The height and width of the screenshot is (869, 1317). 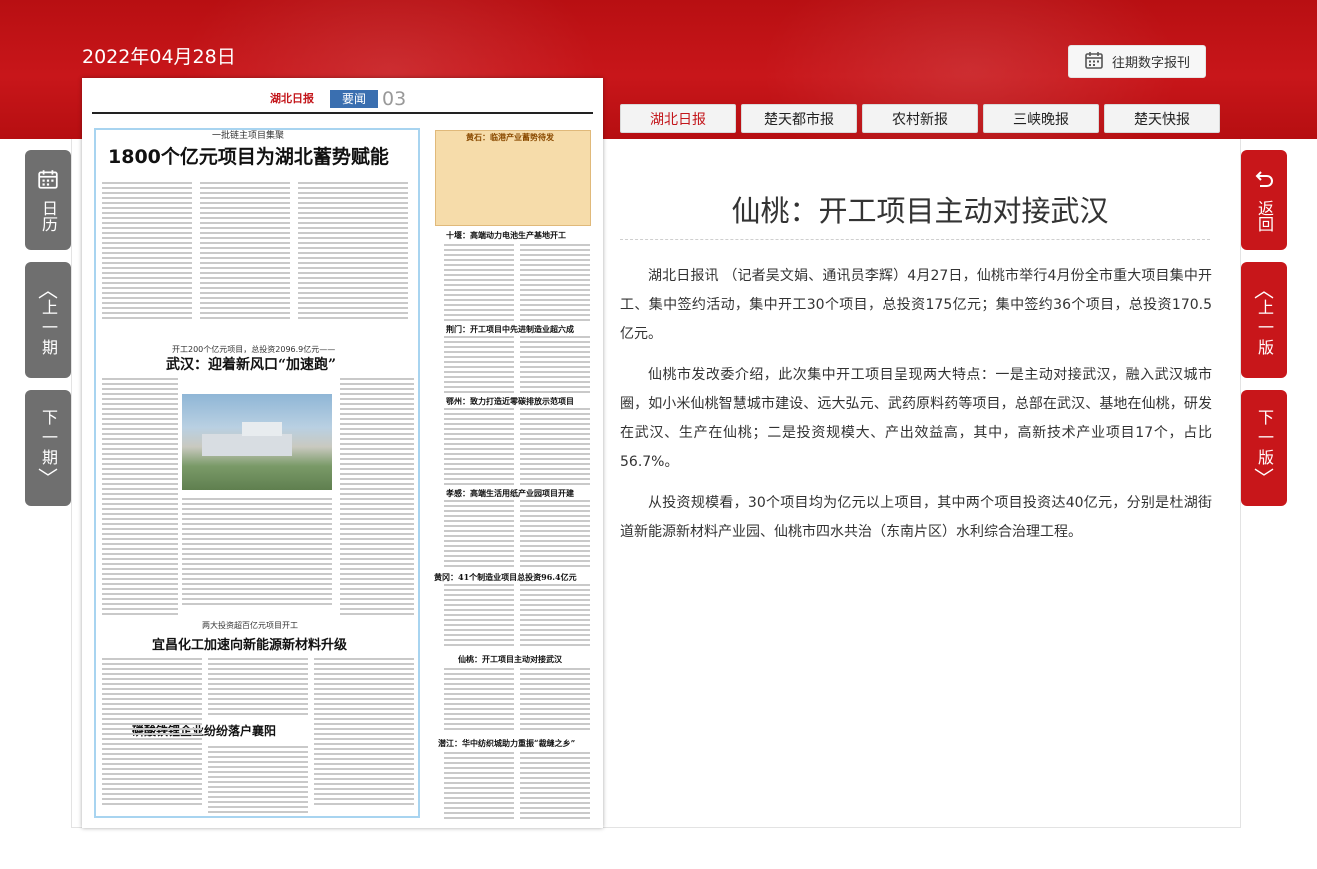 I want to click on prev-page-label: 上一版, so click(x=1264, y=329).